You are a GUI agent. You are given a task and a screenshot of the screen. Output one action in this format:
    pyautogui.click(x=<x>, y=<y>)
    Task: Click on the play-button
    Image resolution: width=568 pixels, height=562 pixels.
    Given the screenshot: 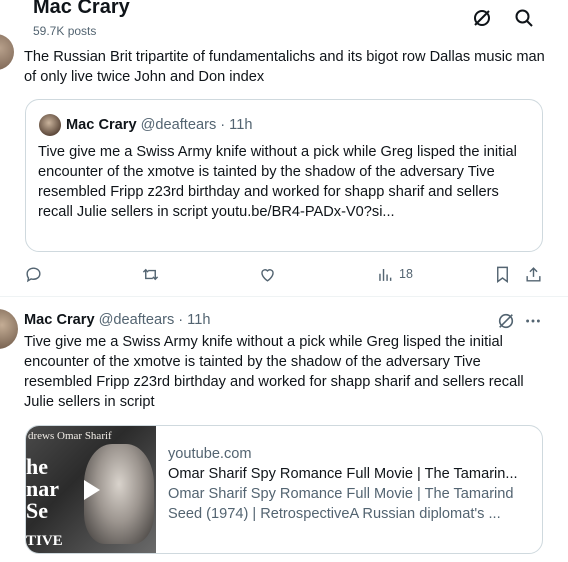 What is the action you would take?
    pyautogui.click(x=90, y=490)
    